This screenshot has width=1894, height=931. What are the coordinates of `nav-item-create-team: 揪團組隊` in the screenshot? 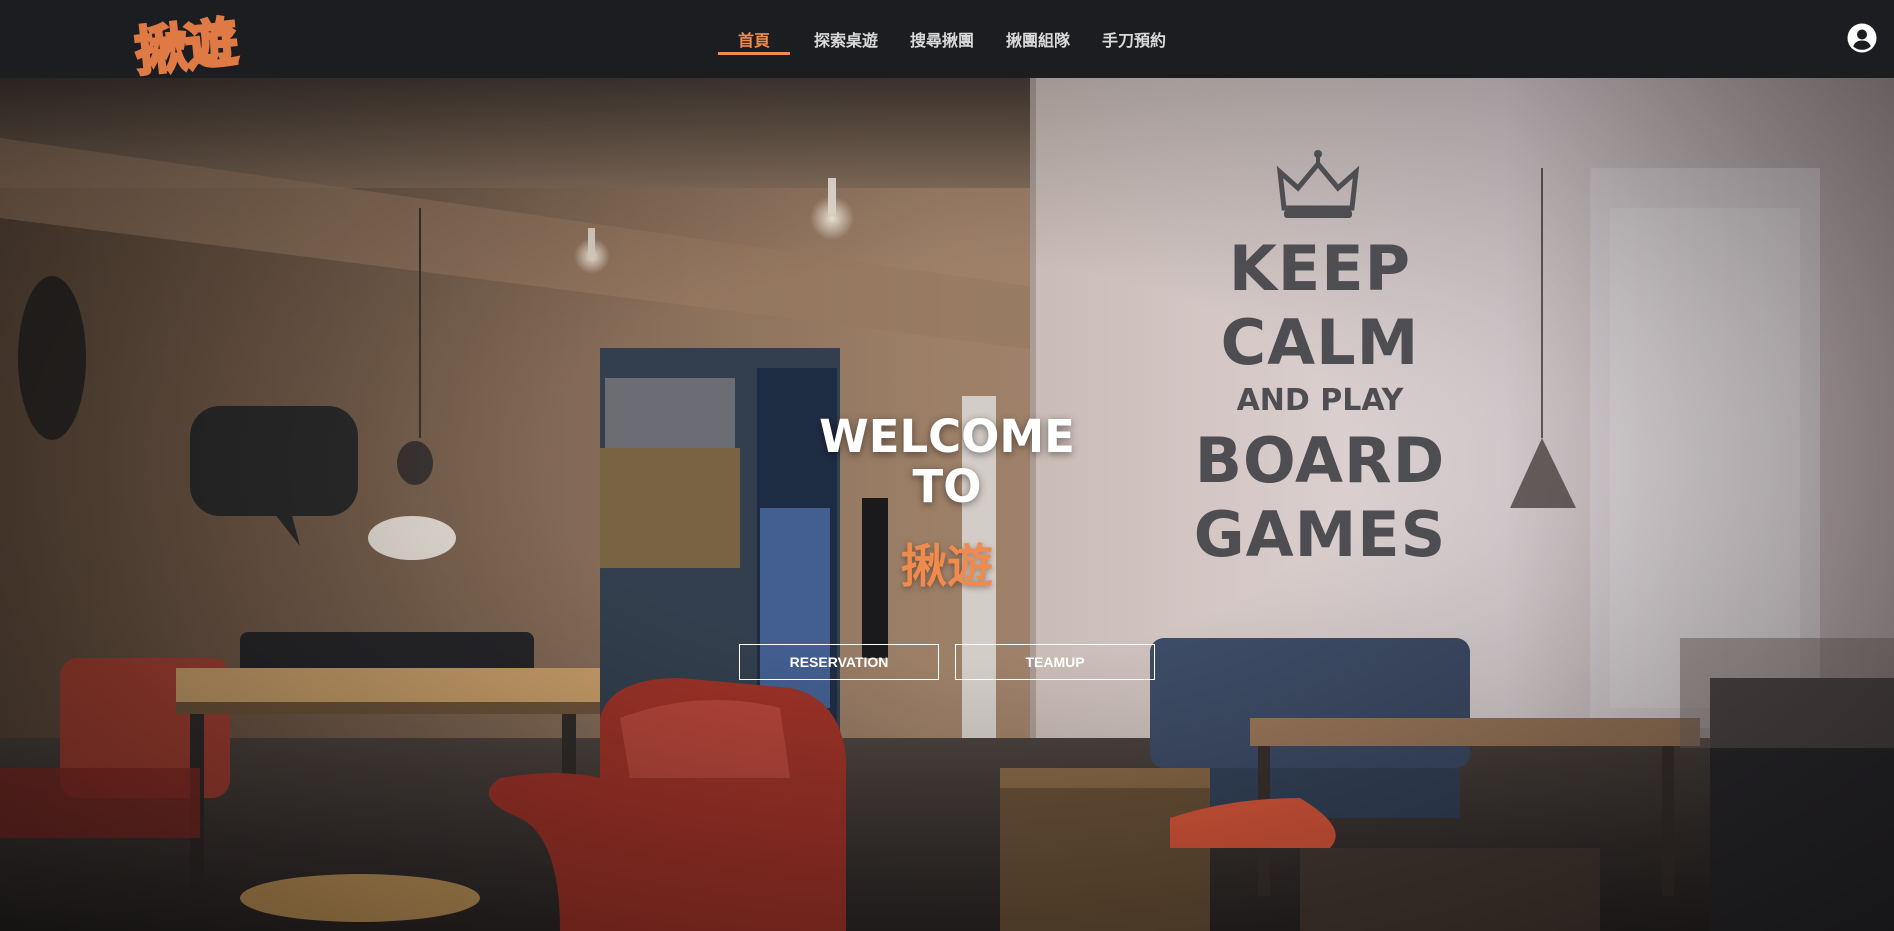 It's located at (1038, 39).